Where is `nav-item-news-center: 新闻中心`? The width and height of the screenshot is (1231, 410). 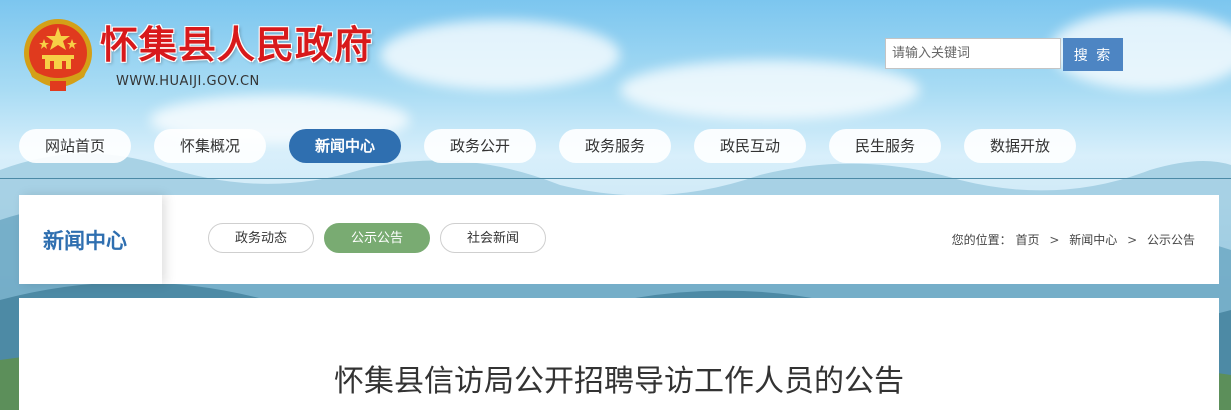
nav-item-news-center: 新闻中心 is located at coordinates (345, 146).